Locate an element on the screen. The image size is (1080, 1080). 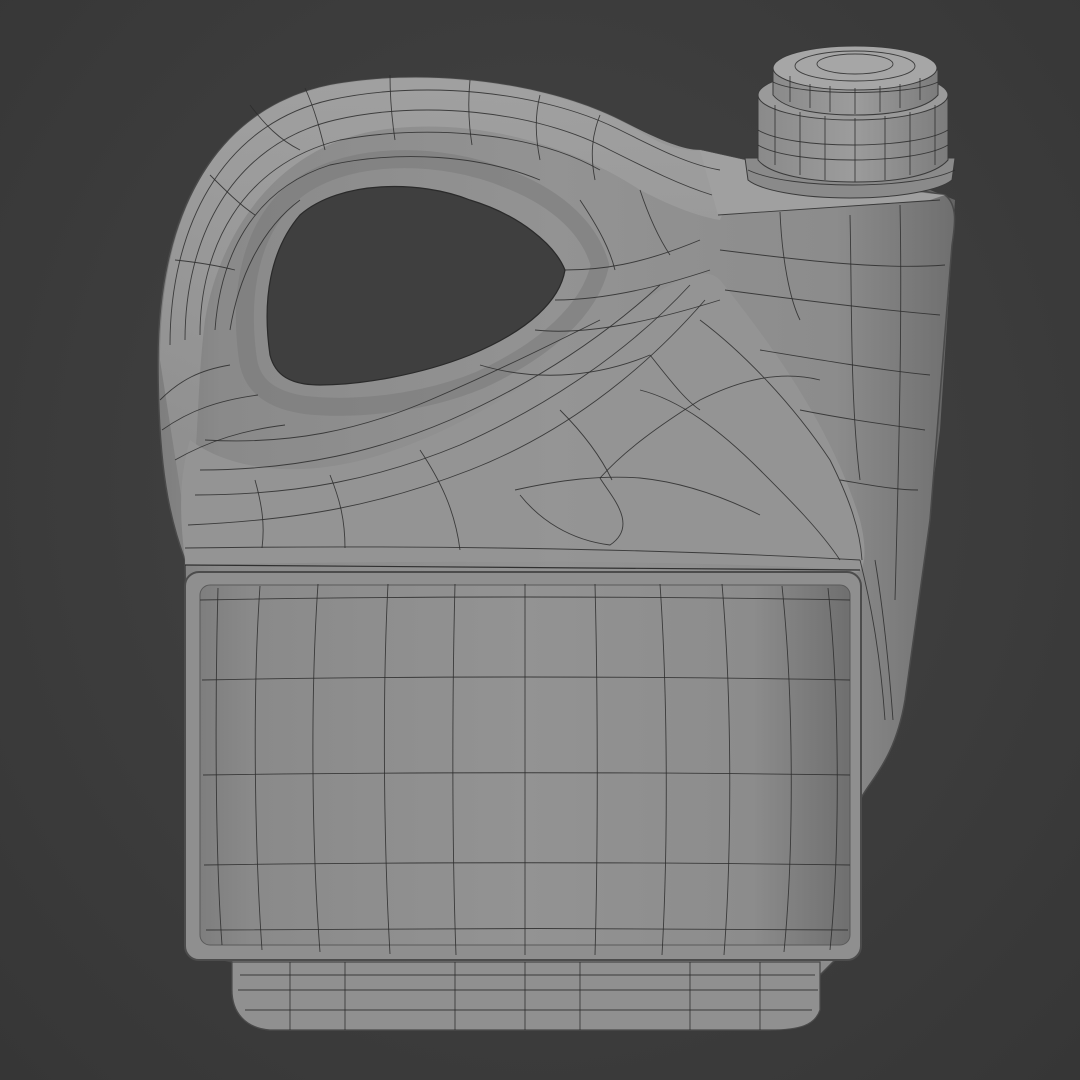
cap is located at coordinates (850, 122).